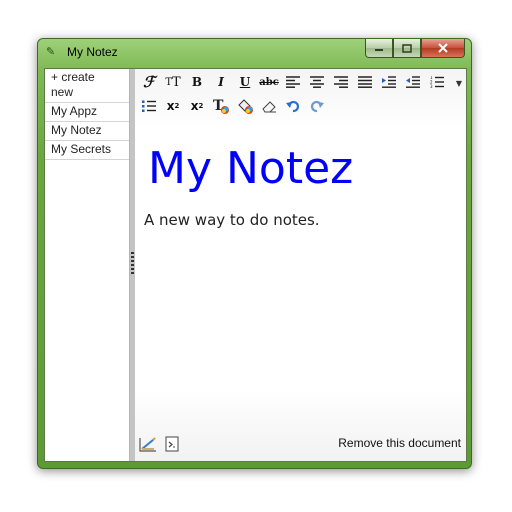 This screenshot has height=512, width=512. What do you see at coordinates (389, 82) in the screenshot?
I see `indent-icon` at bounding box center [389, 82].